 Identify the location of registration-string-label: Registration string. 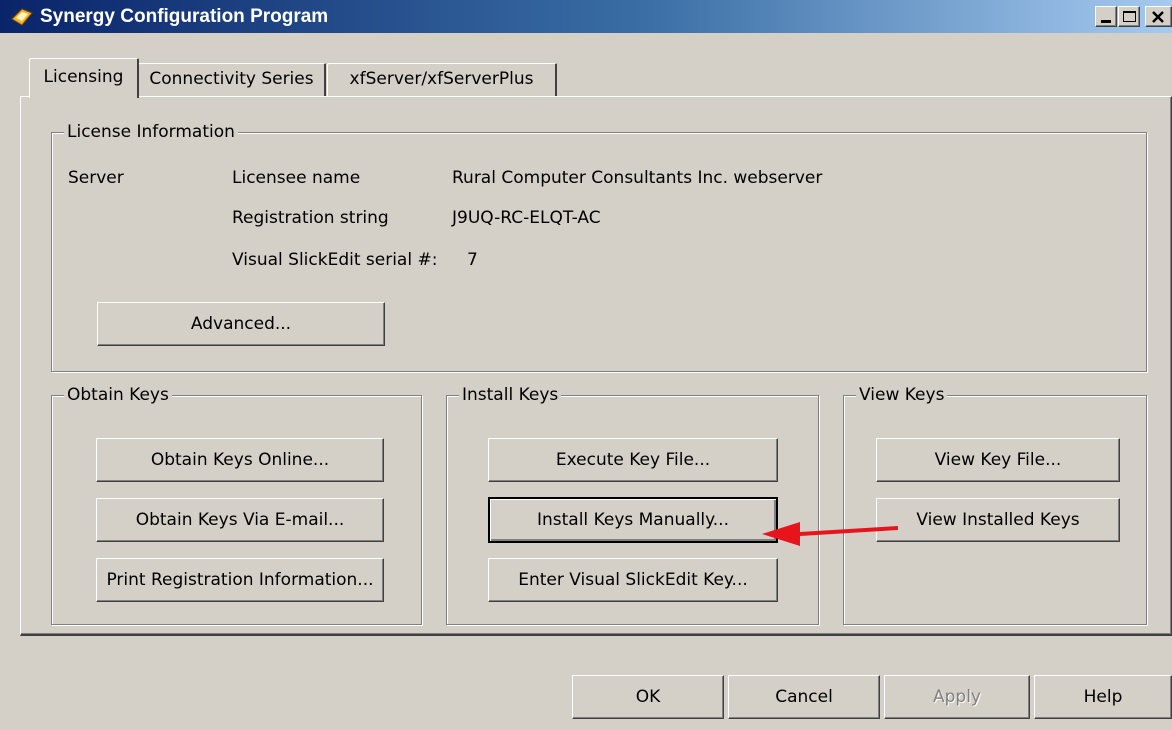
(310, 218).